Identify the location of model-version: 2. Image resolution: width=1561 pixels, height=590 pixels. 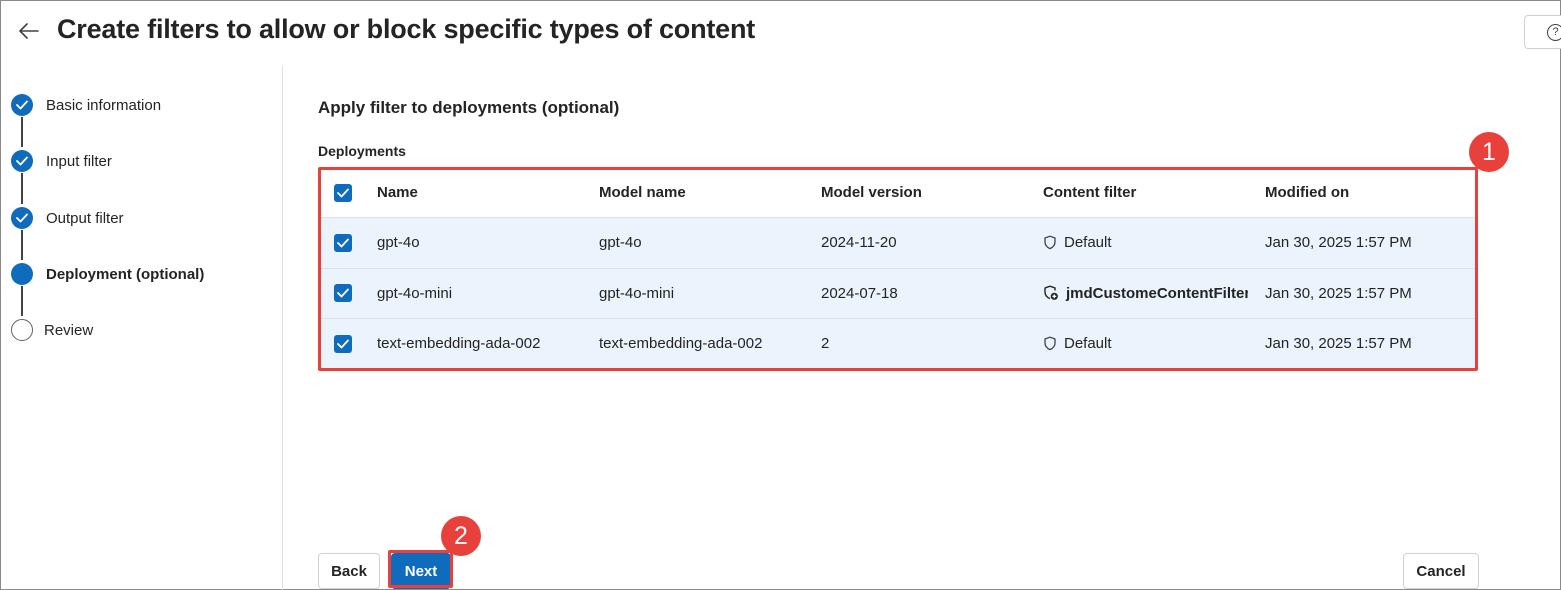
(825, 344).